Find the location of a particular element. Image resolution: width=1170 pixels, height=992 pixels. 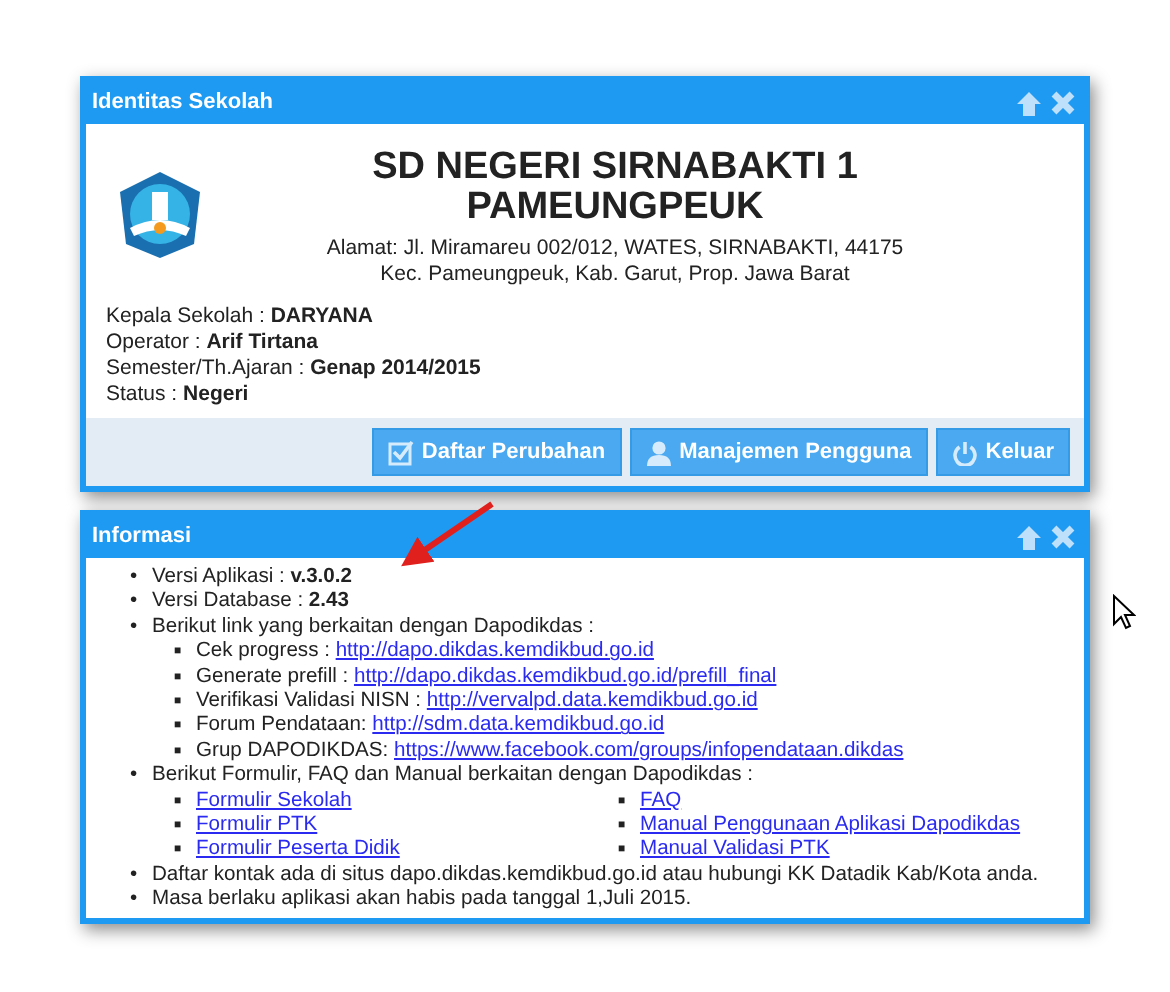

info-text: Versi Aplikasi : v.3.0.2 is located at coordinates (252, 577).